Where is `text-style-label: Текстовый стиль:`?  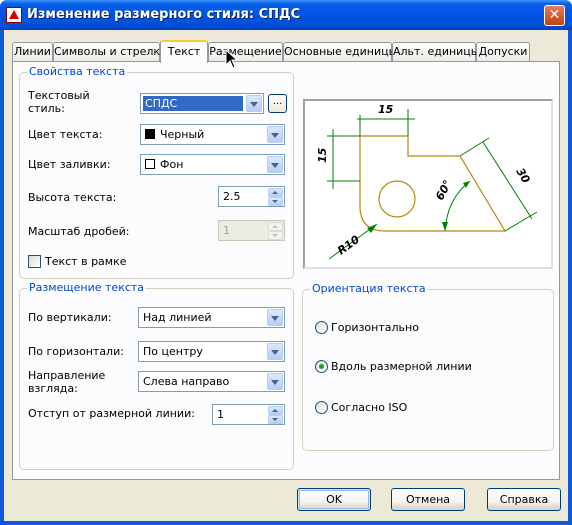
text-style-label: Текстовый стиль: is located at coordinates (59, 102).